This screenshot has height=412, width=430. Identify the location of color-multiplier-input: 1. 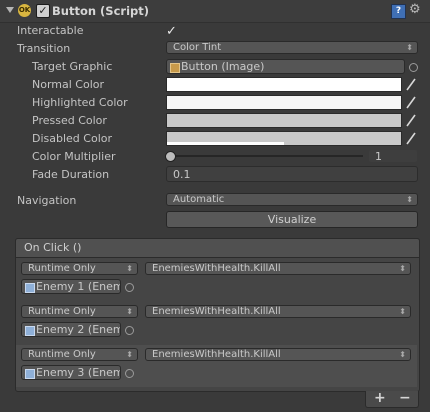
(393, 156).